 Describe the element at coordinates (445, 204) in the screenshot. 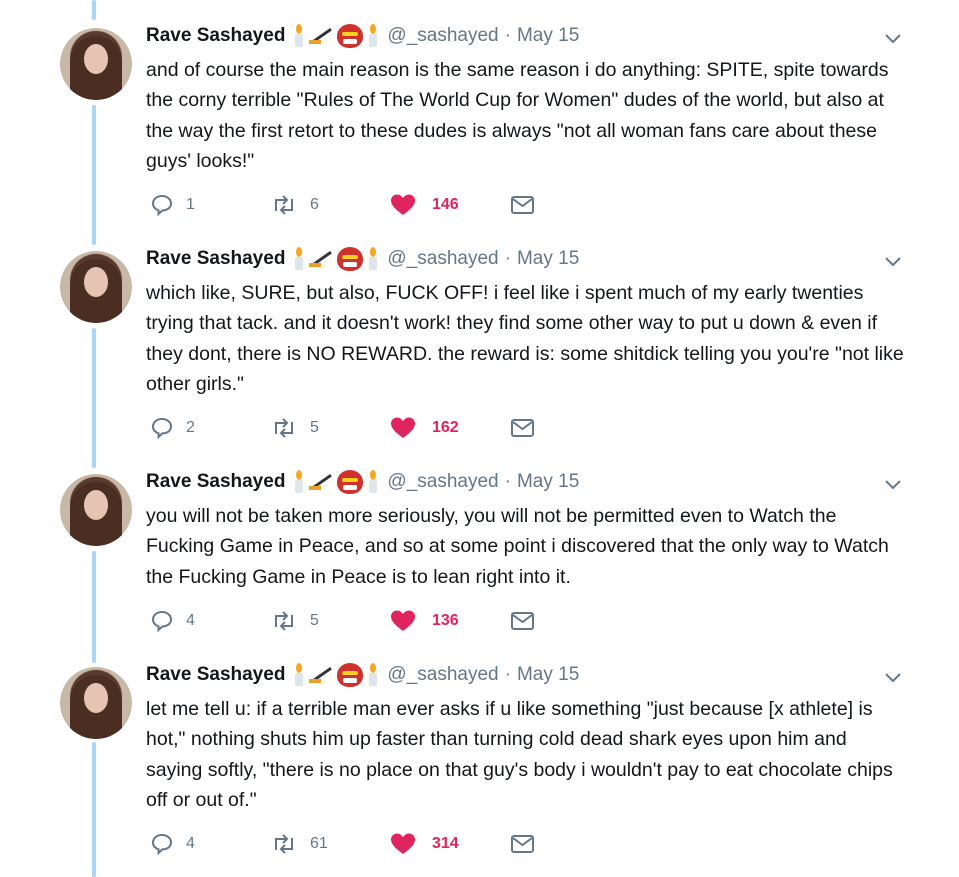

I see `like-count: 146` at that location.